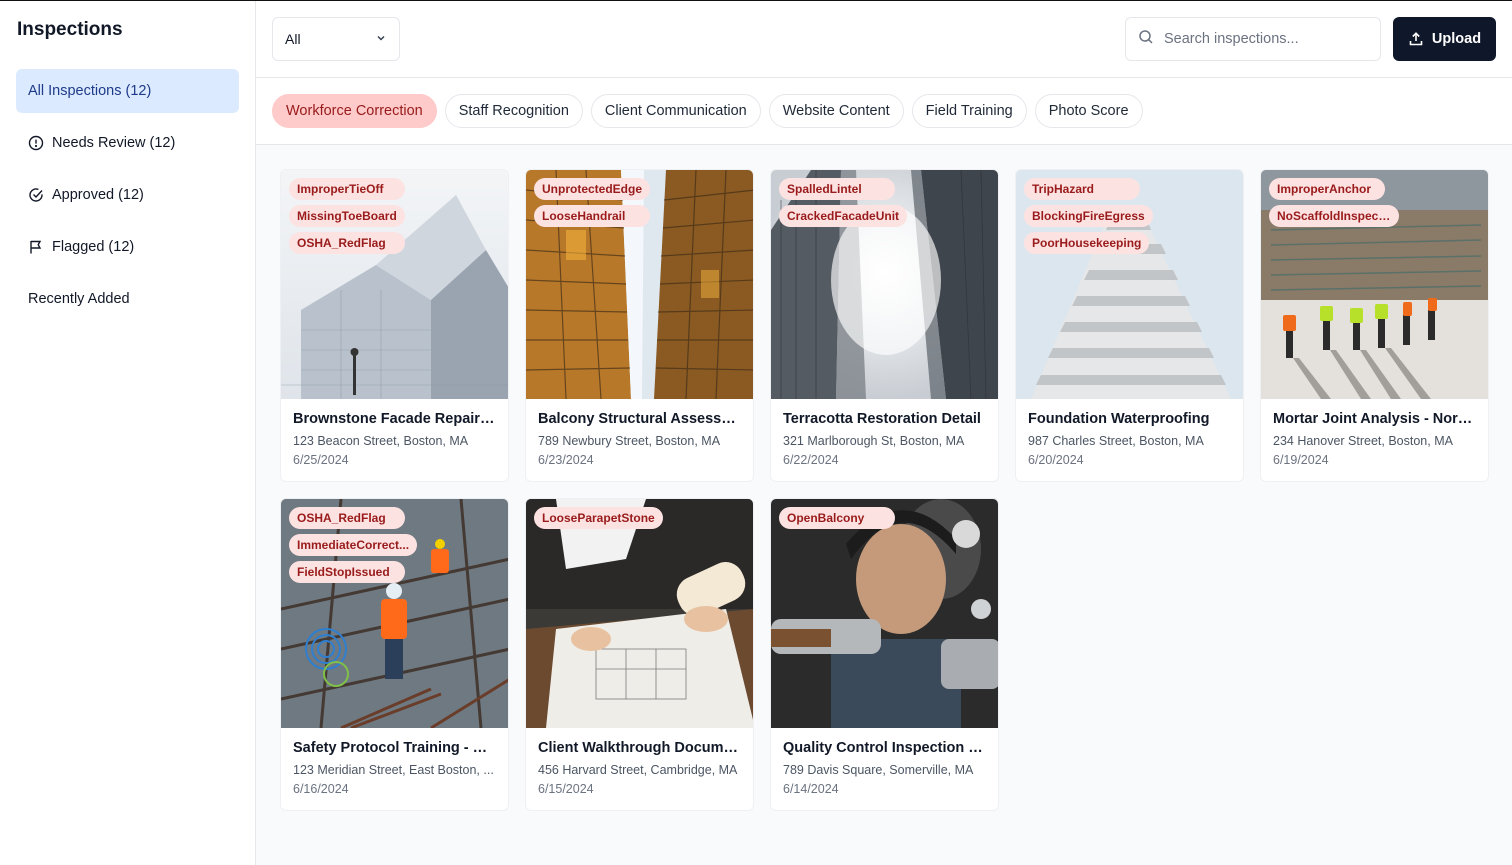  Describe the element at coordinates (114, 143) in the screenshot. I see `sidebar-item-label: Needs Review (12)` at that location.